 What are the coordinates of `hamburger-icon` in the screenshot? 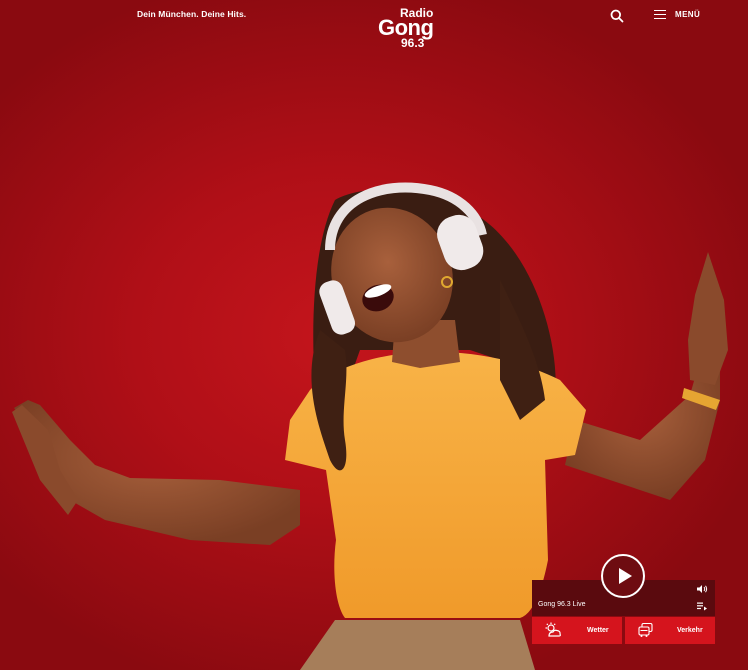 It's located at (660, 14).